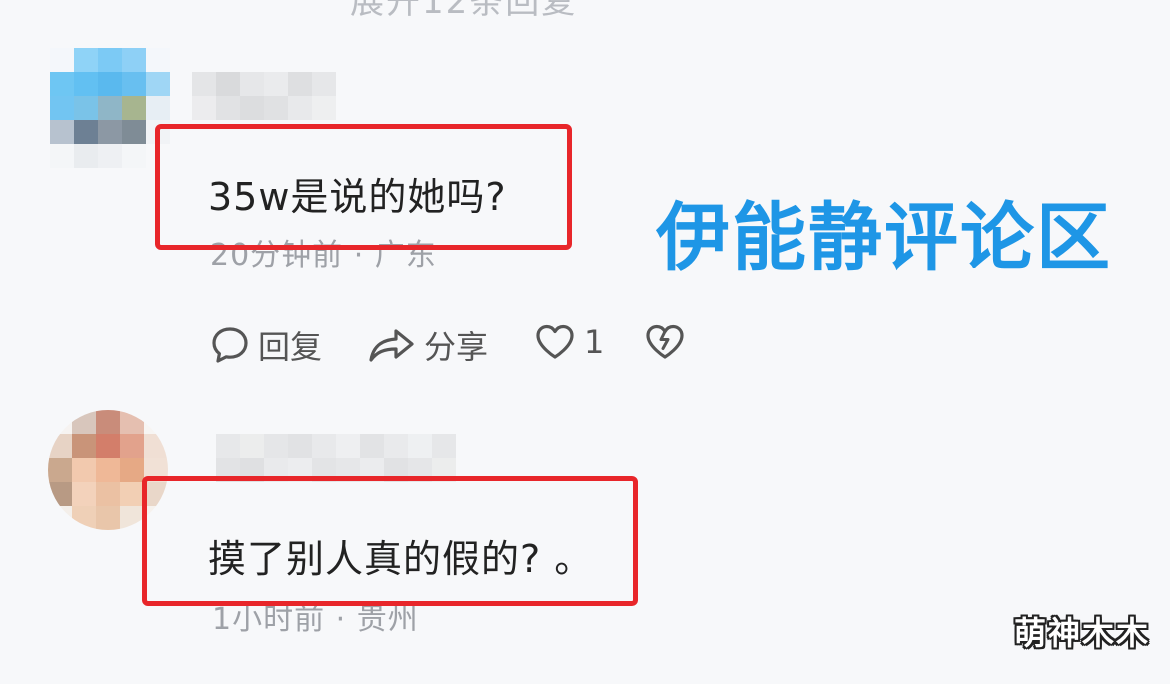 This screenshot has height=684, width=1170. I want to click on reply-label: 回复, so click(290, 347).